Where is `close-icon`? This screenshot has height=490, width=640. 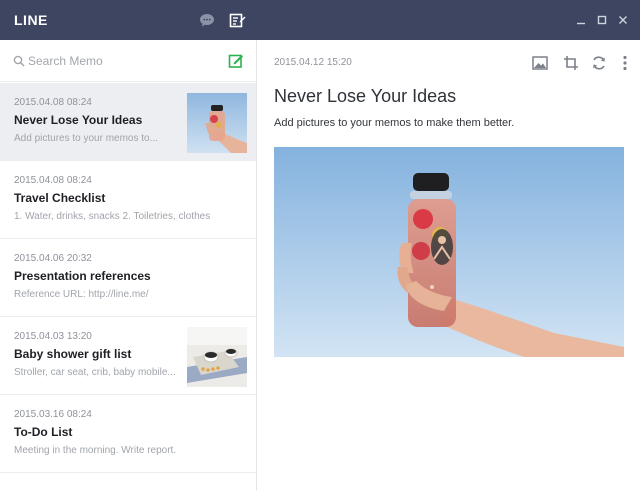 close-icon is located at coordinates (623, 20).